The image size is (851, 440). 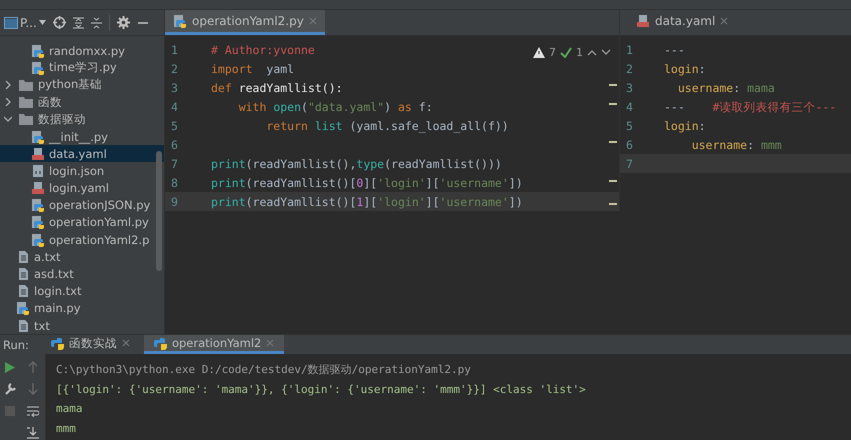 What do you see at coordinates (90, 344) in the screenshot?
I see `run-tab: 函数实战` at bounding box center [90, 344].